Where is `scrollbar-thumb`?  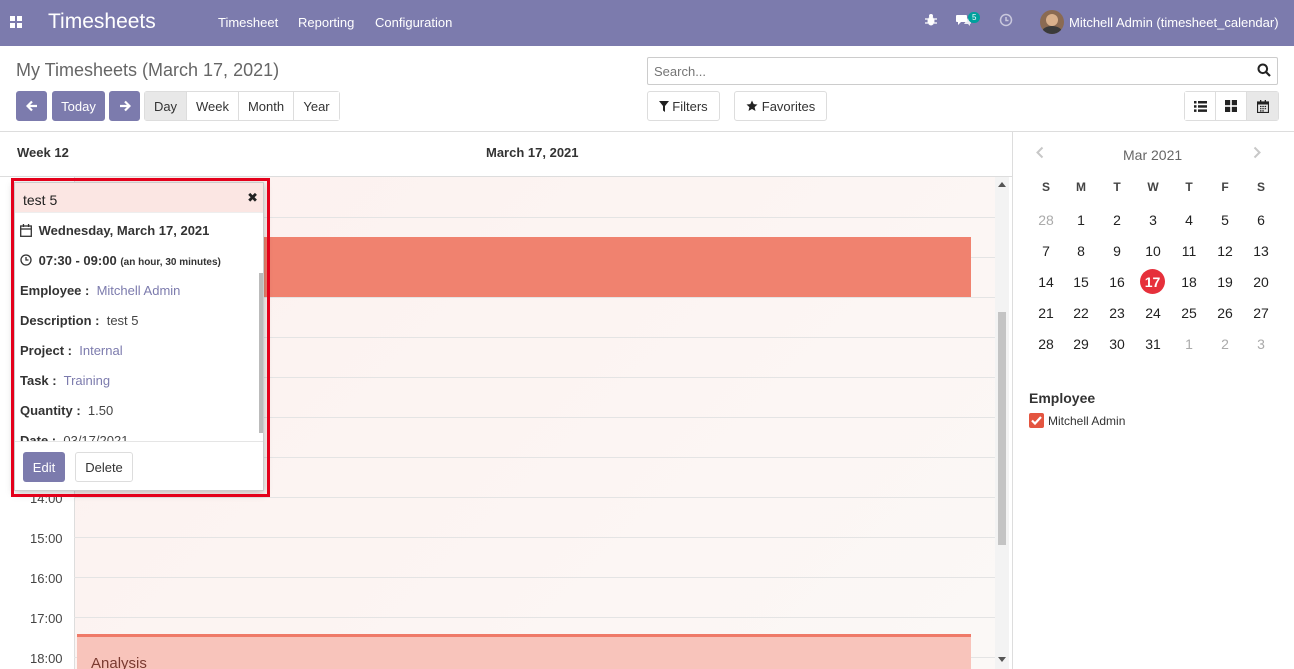 scrollbar-thumb is located at coordinates (1002, 428).